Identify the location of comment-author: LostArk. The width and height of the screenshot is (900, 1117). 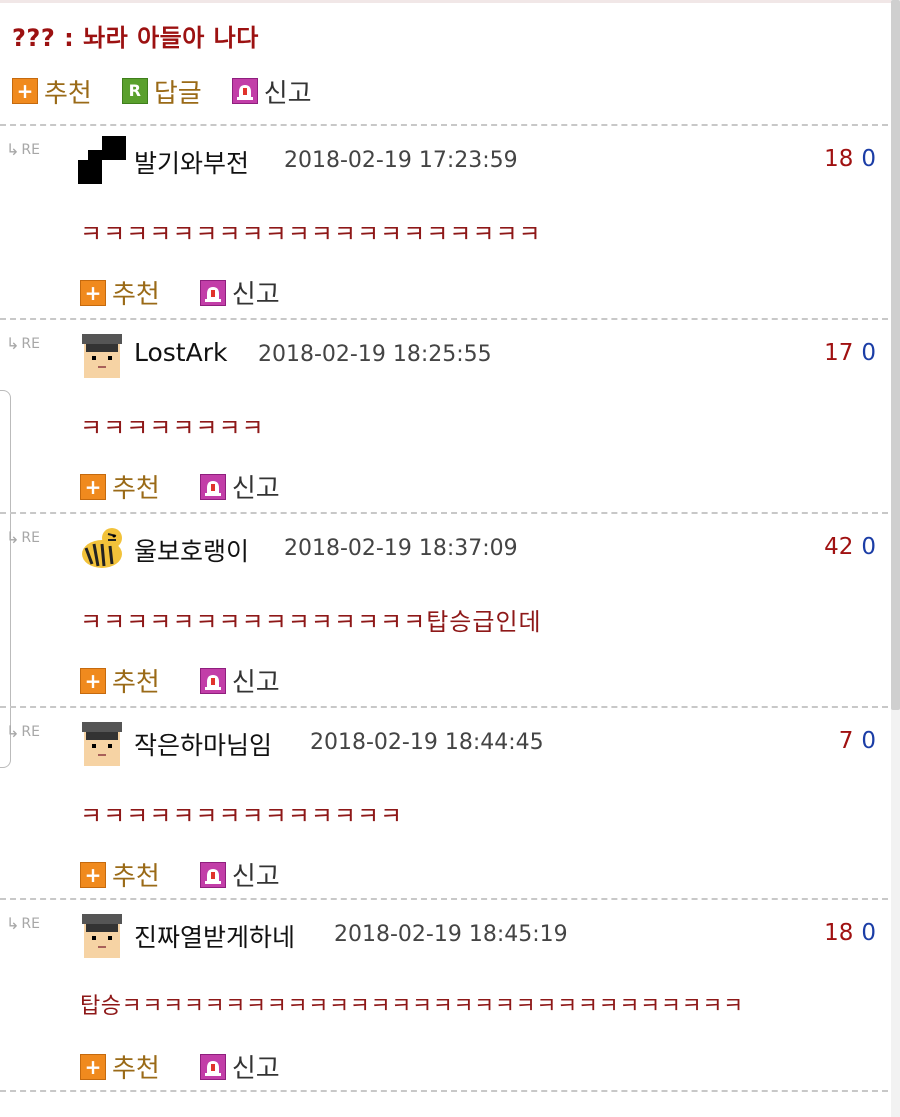
(180, 352).